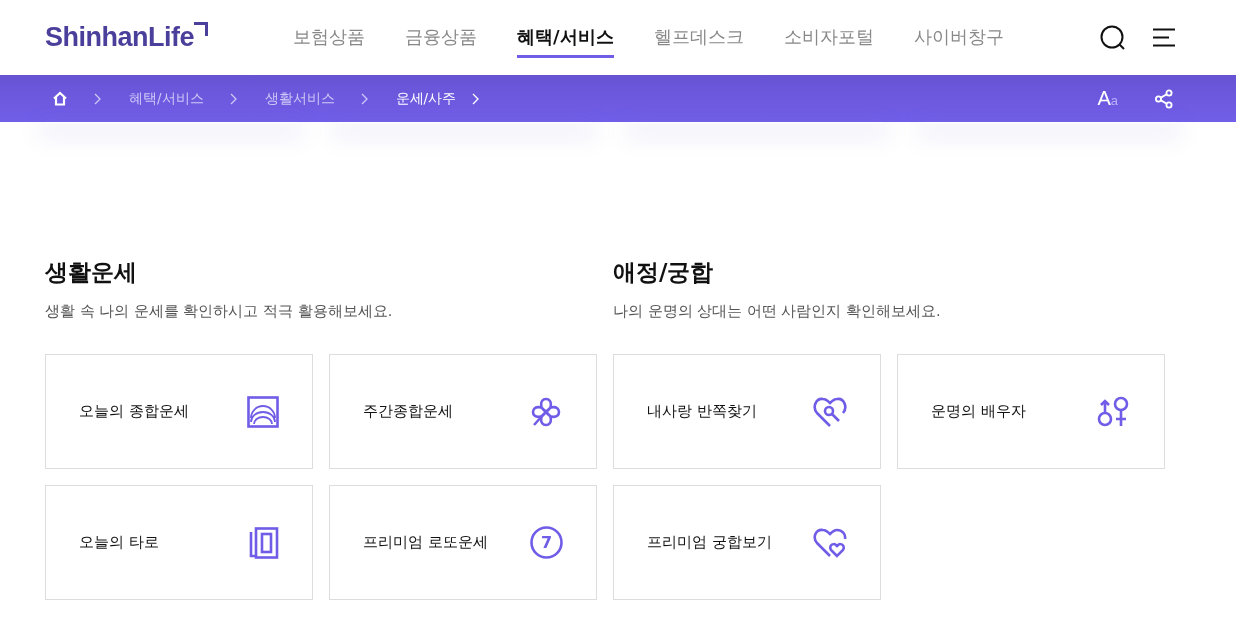 The image size is (1236, 631). I want to click on nav-tab: 보험상품, so click(329, 37).